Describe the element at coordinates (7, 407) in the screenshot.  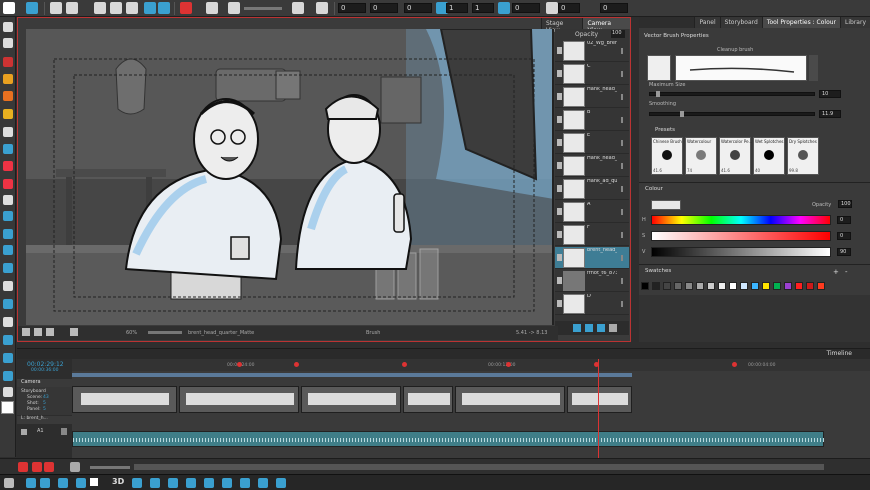
I see `current-color-swatch` at that location.